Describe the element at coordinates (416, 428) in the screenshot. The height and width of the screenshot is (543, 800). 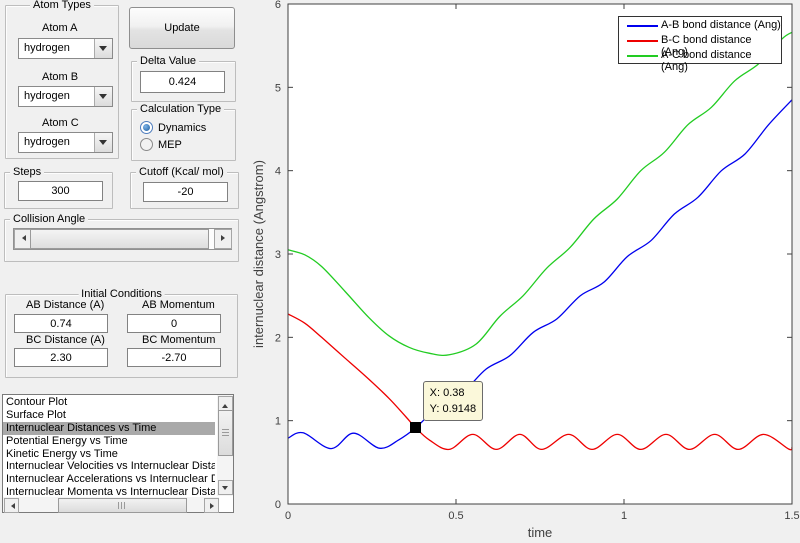
I see `datatip-marker` at that location.